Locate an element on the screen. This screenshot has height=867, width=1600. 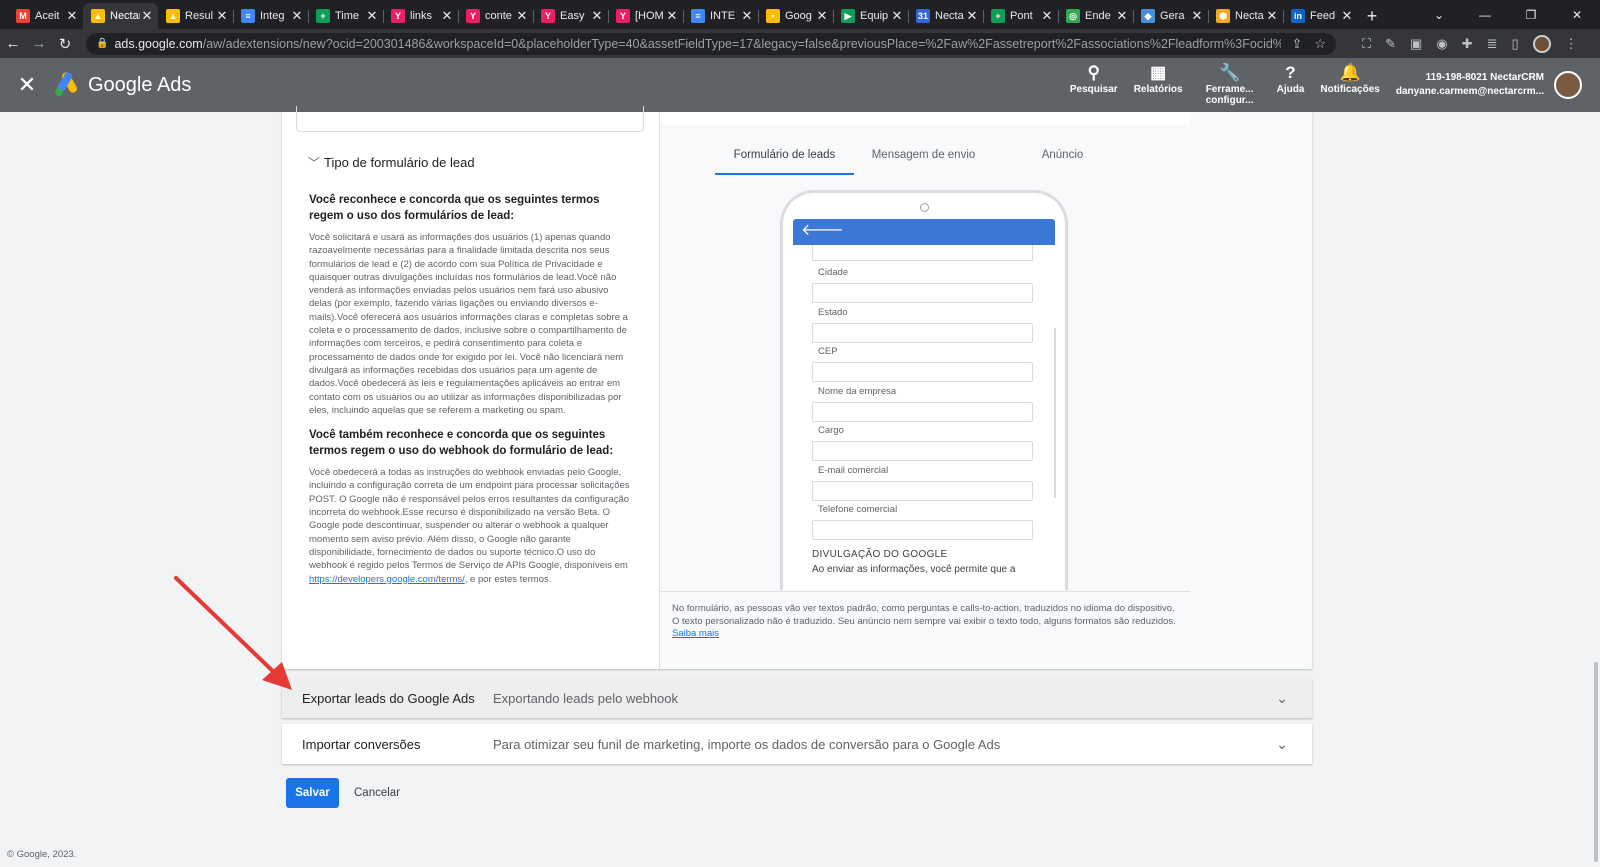
share-icon: ⇪ is located at coordinates (1296, 44).